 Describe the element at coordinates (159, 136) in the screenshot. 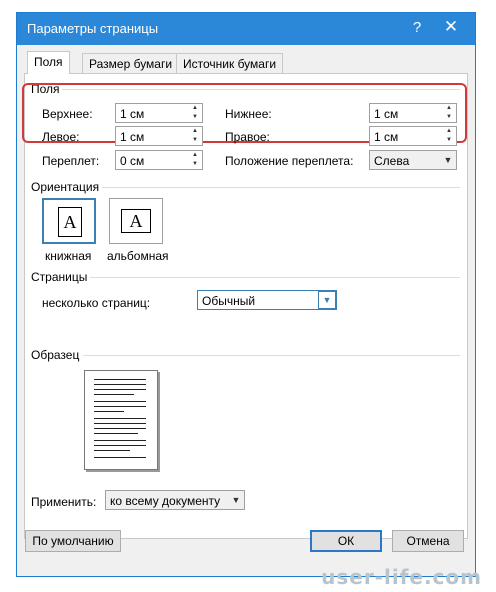

I see `left-margin-field: 1 см ▲ ▼` at that location.